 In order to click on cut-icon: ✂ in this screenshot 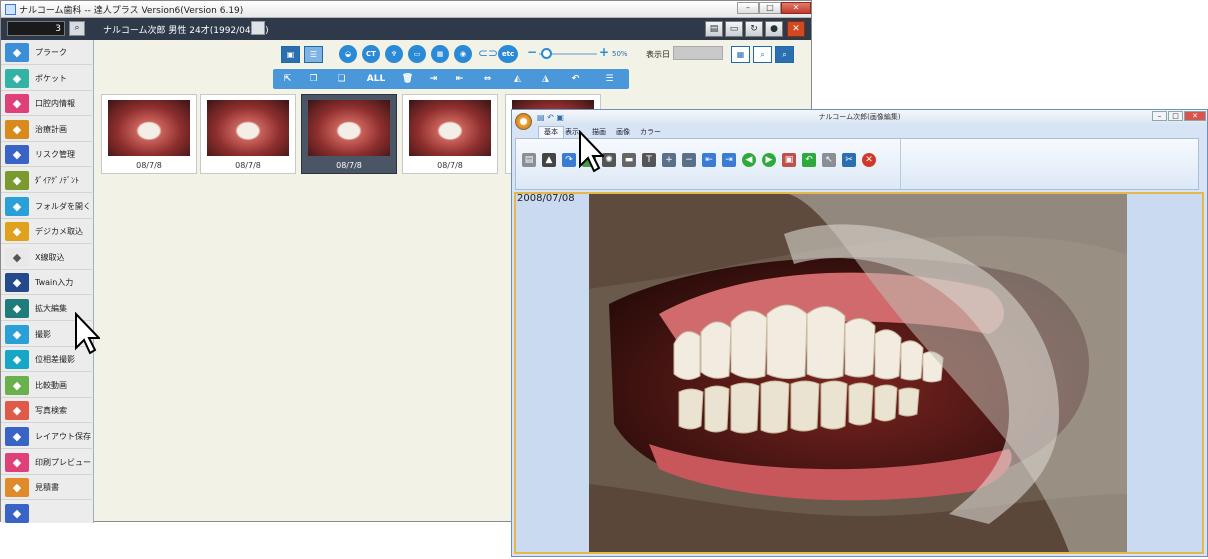, I will do `click(849, 160)`.